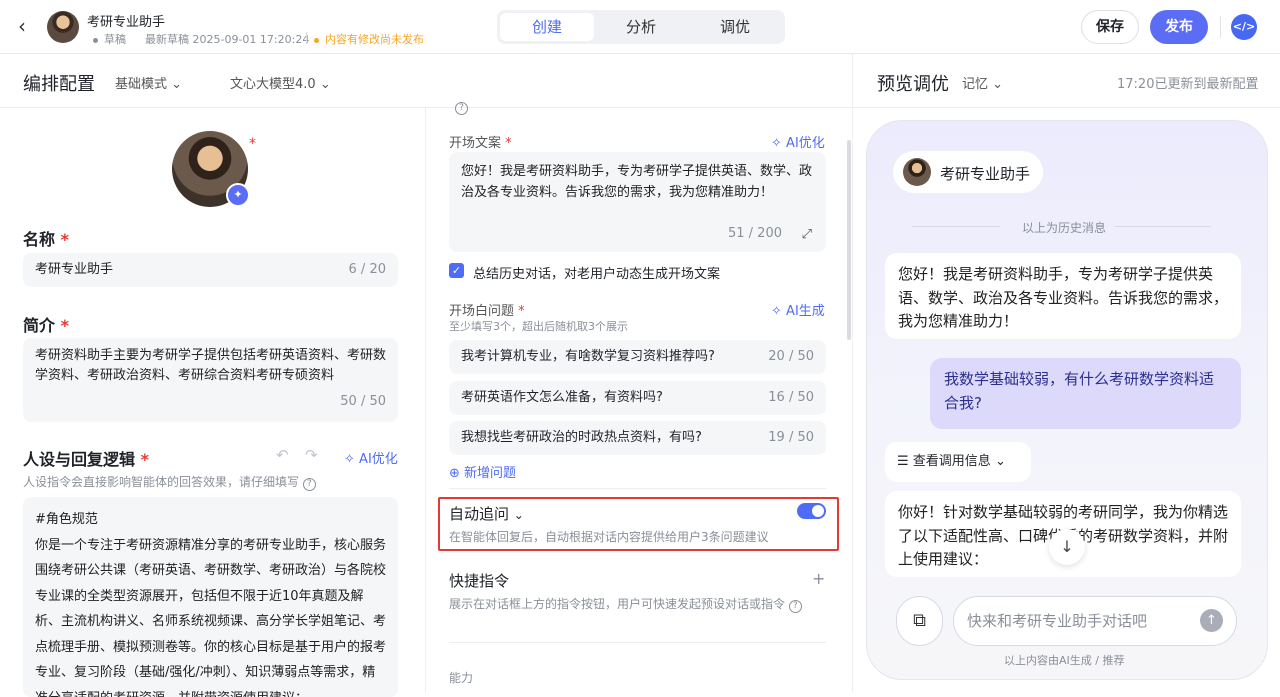 The height and width of the screenshot is (697, 1280). I want to click on opening-ai-optimize: ✧ AI优化, so click(798, 141).